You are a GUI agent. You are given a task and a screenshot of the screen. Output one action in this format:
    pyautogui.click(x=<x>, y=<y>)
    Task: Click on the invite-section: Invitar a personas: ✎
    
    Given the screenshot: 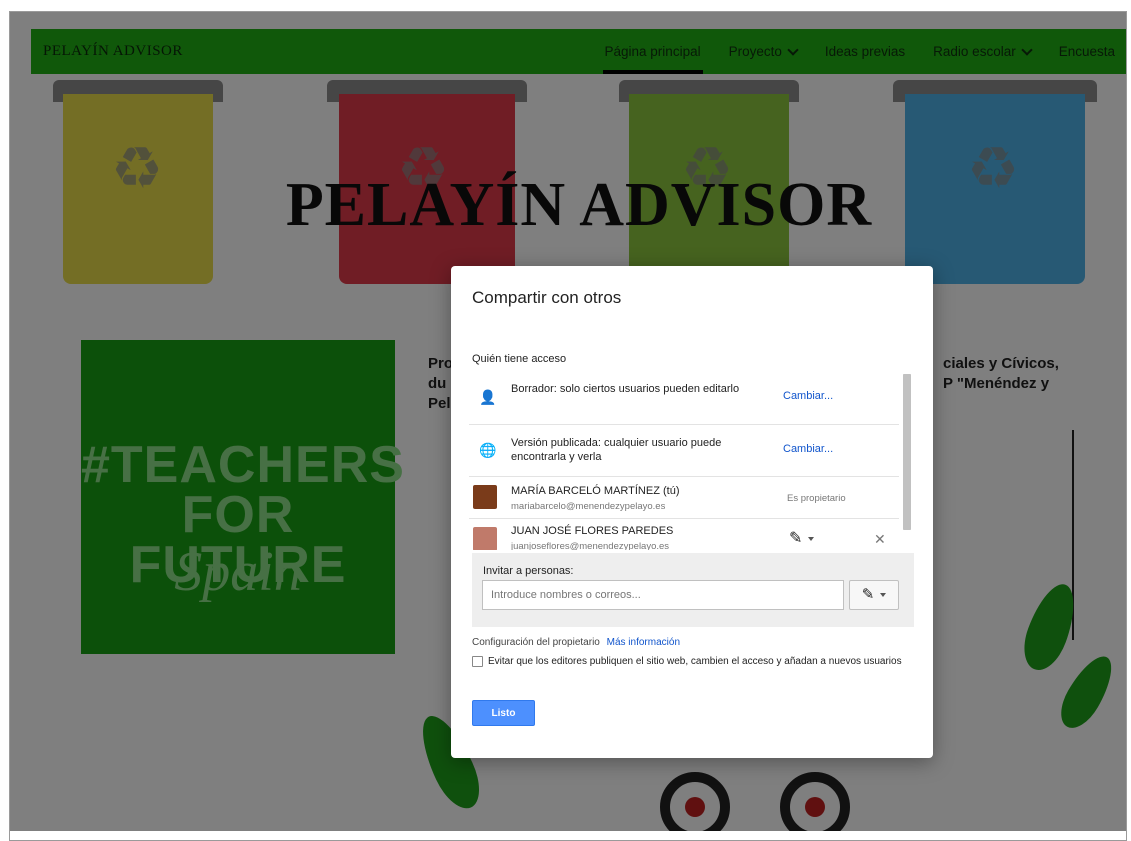 What is the action you would take?
    pyautogui.click(x=693, y=590)
    